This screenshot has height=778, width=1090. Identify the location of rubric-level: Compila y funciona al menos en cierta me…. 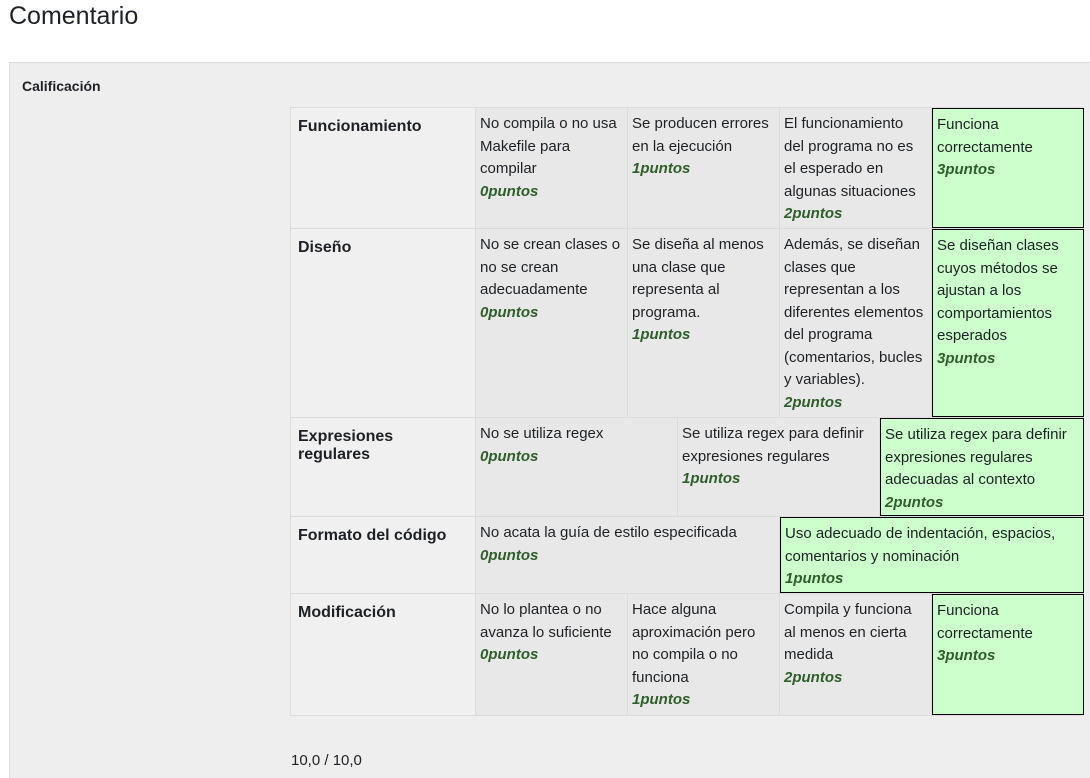
(856, 654).